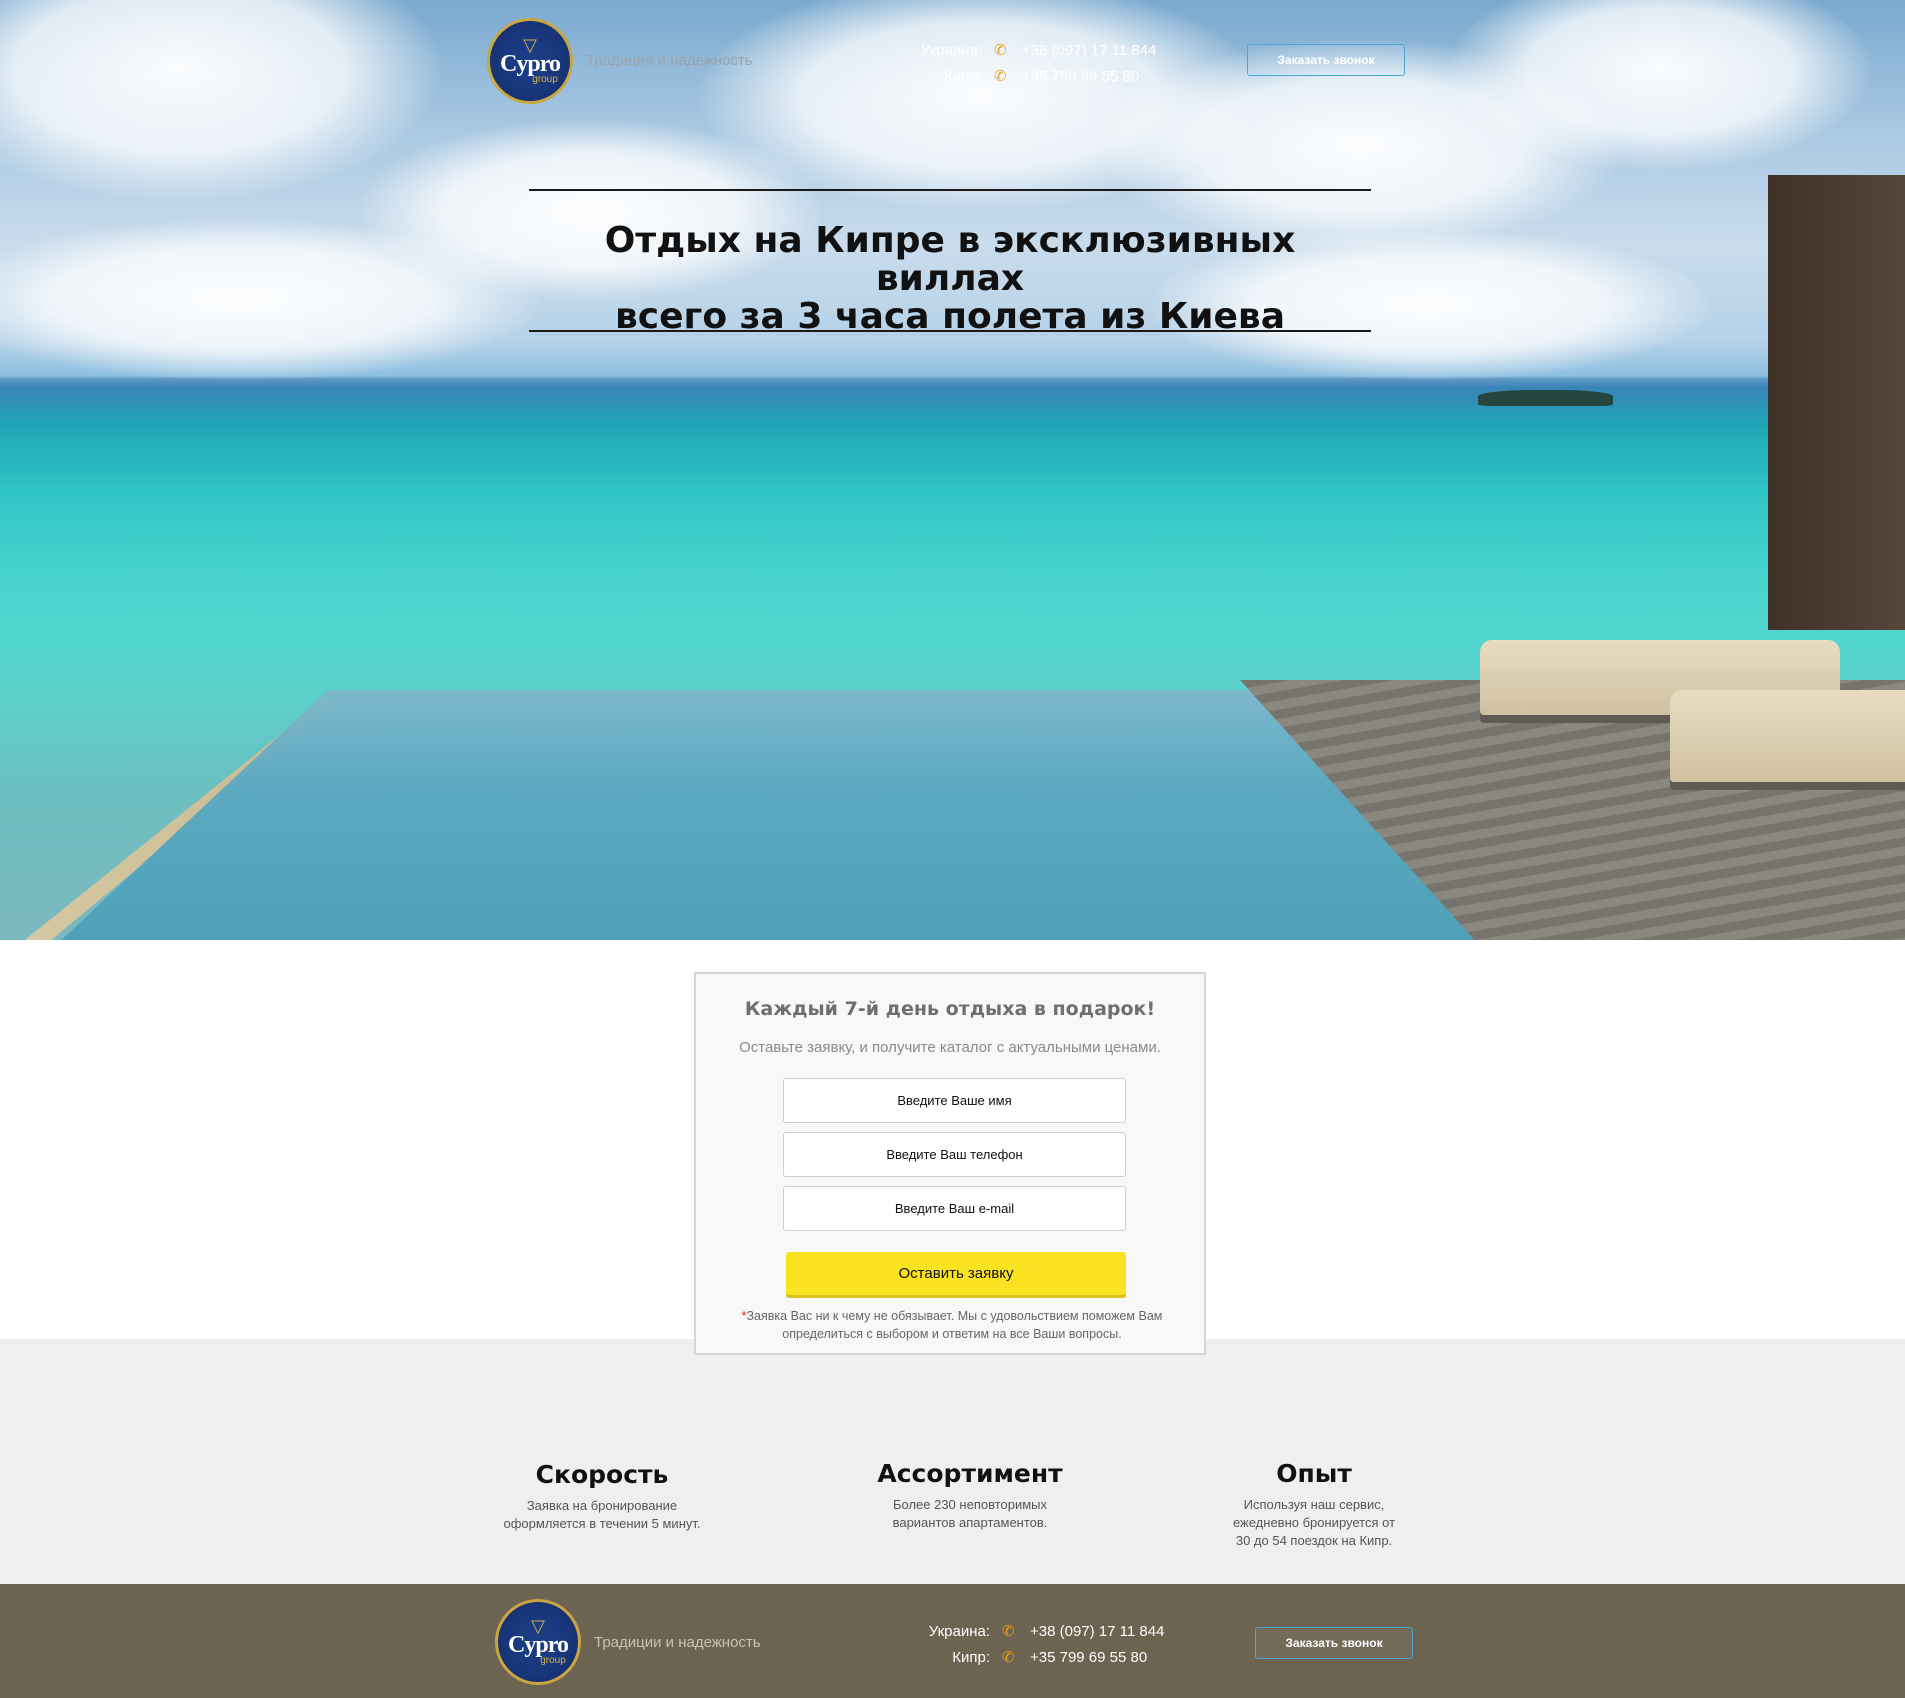 The width and height of the screenshot is (1905, 1698). Describe the element at coordinates (677, 1642) in the screenshot. I see `footer-tagline: Традиции и надежность` at that location.